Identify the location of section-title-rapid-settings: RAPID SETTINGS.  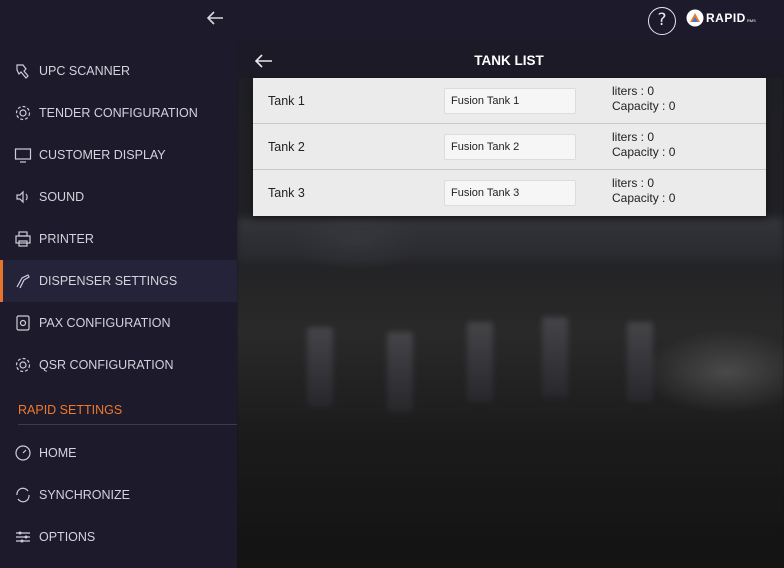
(70, 410).